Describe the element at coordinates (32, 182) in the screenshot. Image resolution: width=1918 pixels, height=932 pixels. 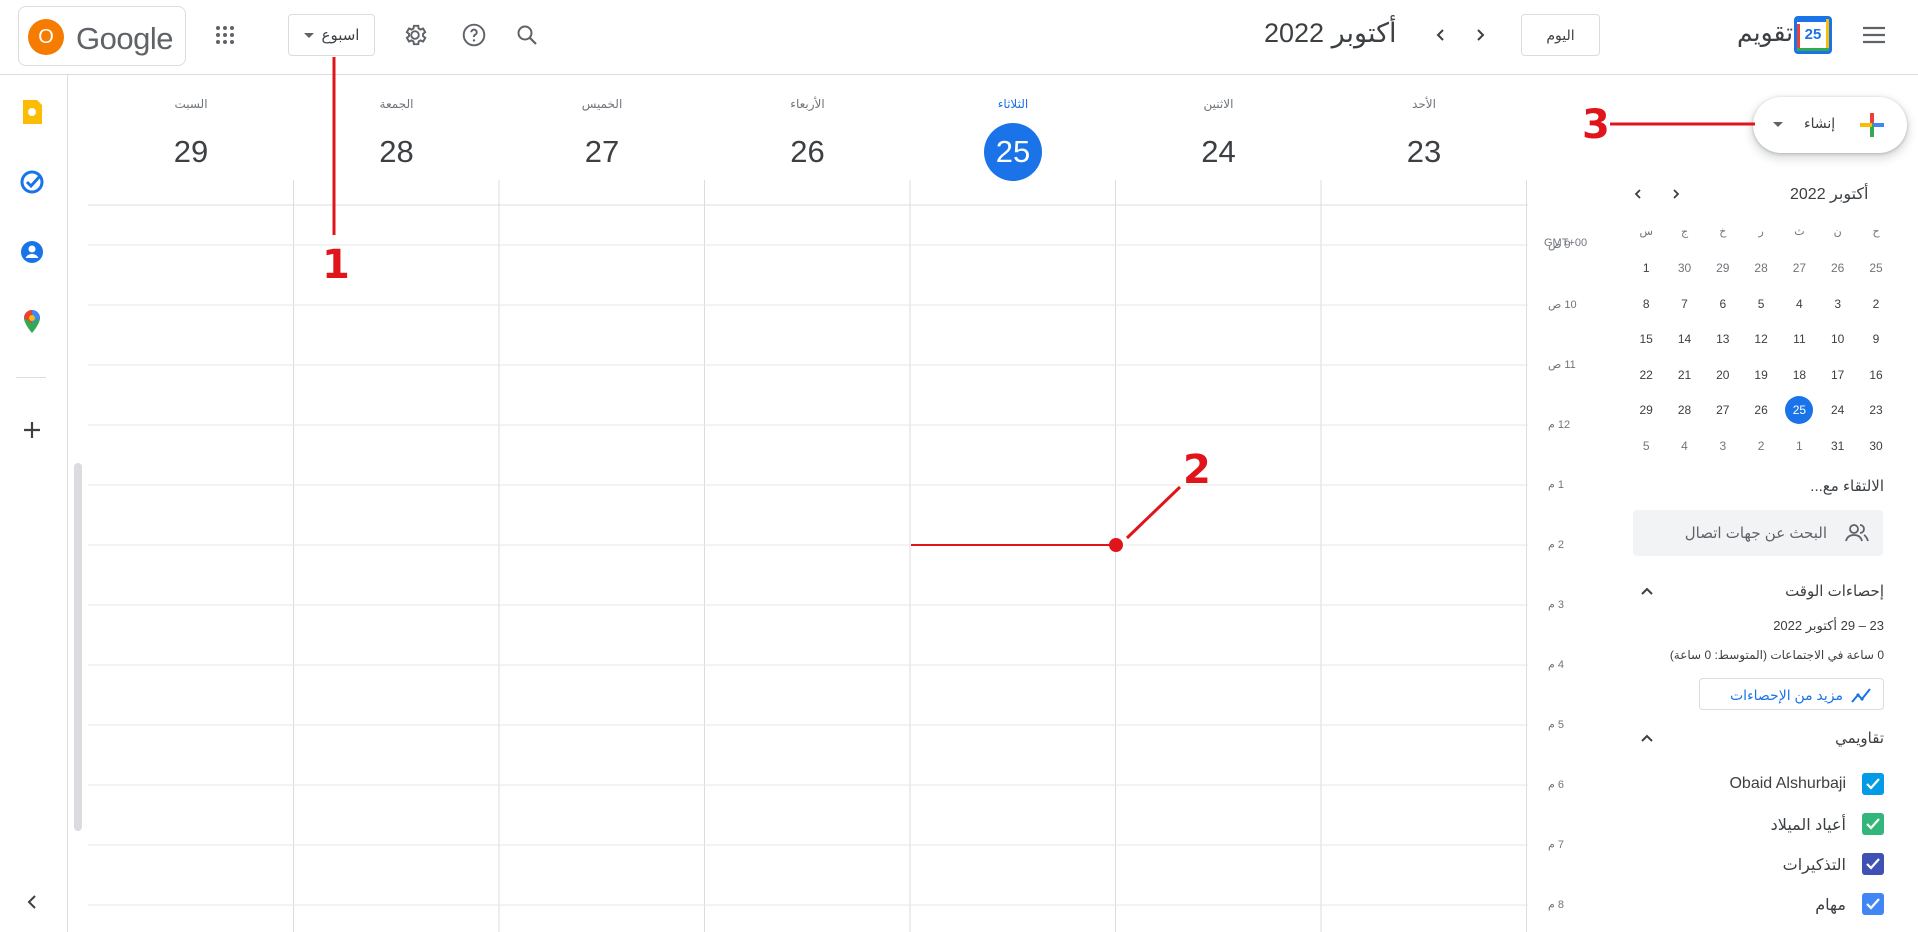
I see `tasks-icon` at that location.